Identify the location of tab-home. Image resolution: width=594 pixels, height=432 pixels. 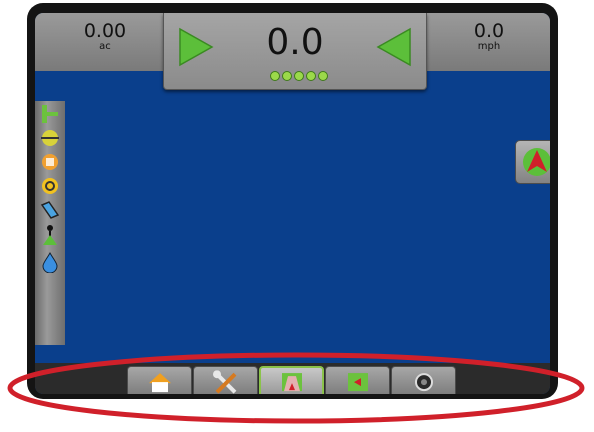
(159, 380).